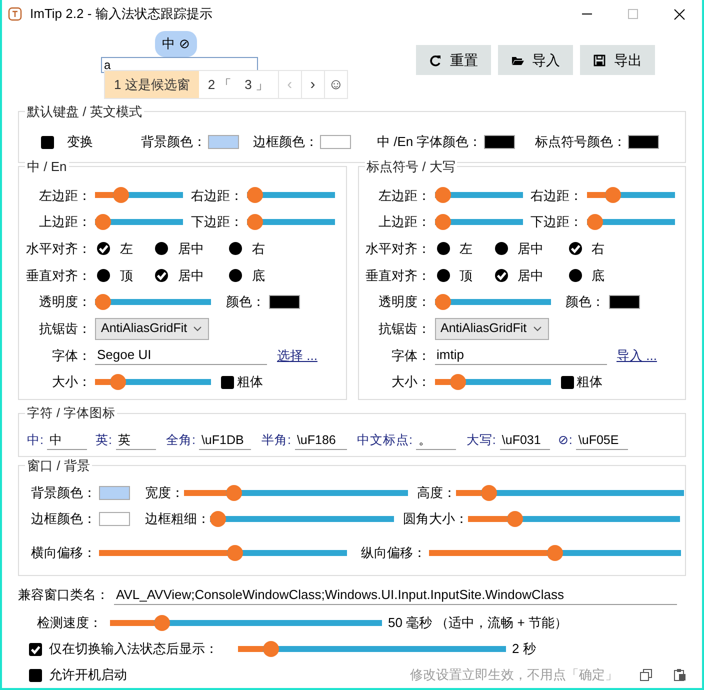  Describe the element at coordinates (181, 355) in the screenshot. I see `font-field: Segoe UI` at that location.